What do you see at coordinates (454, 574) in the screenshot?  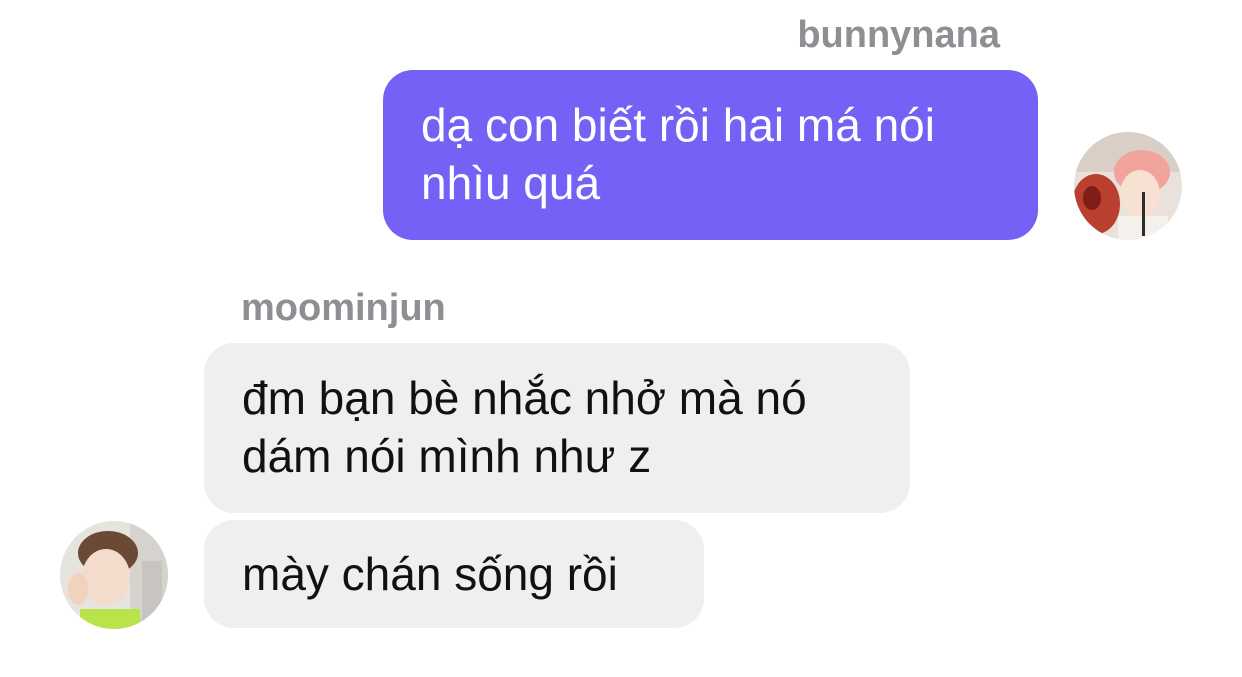 I see `message-bubble-incoming: mày chán sống rồi` at bounding box center [454, 574].